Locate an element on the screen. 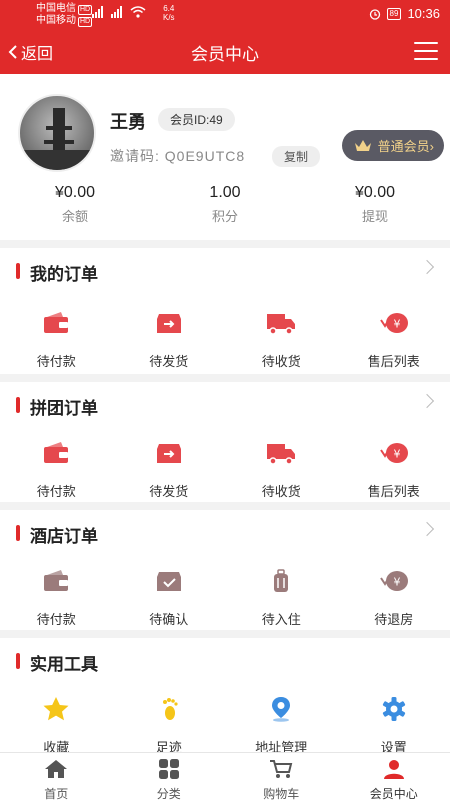 The width and height of the screenshot is (450, 800). section-title: 拼团订单 is located at coordinates (64, 408).